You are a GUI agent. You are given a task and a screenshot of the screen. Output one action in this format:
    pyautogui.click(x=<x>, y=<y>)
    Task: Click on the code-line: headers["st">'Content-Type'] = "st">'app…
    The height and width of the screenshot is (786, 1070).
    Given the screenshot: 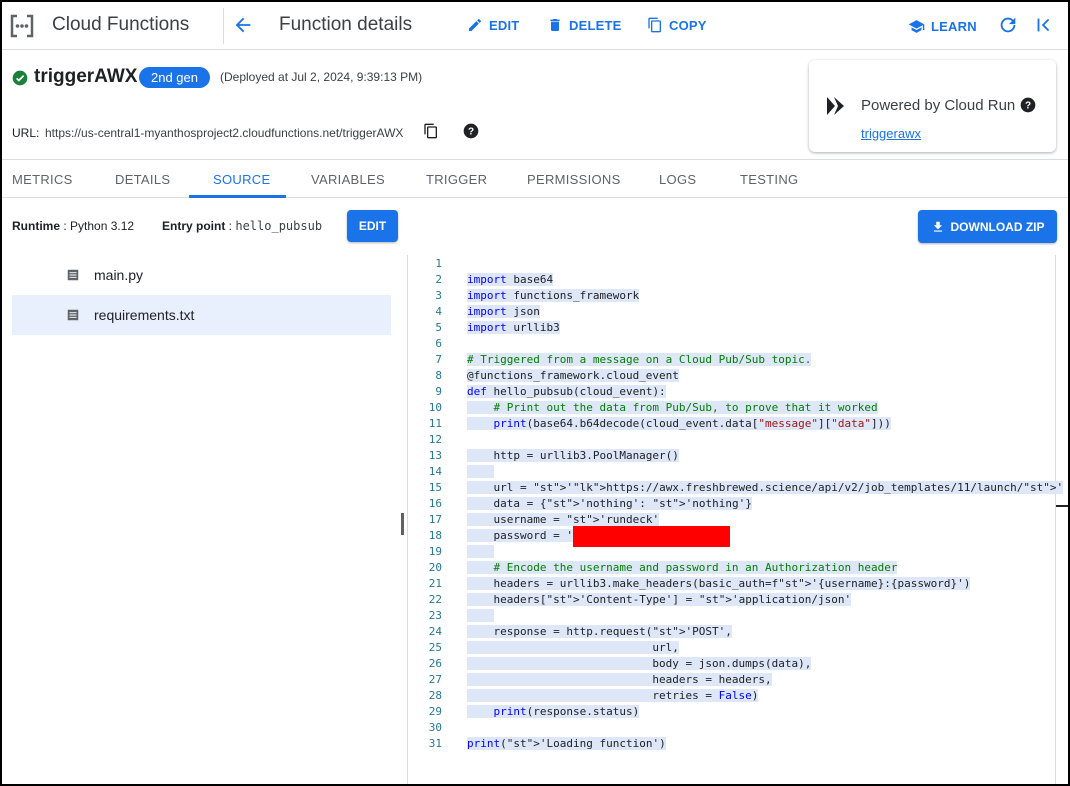 What is the action you would take?
    pyautogui.click(x=659, y=599)
    